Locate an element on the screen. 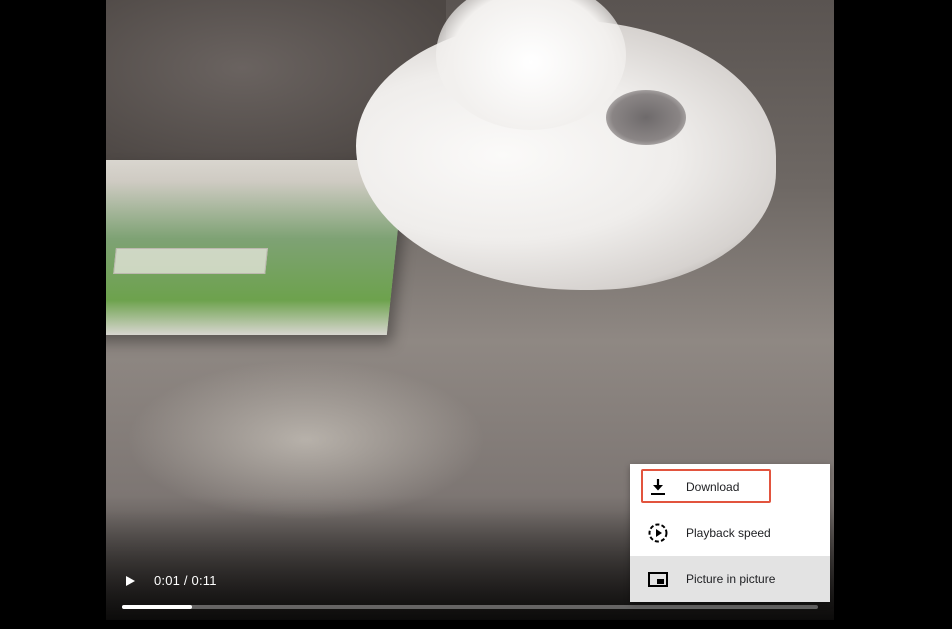 This screenshot has height=629, width=952. play-button is located at coordinates (130, 581).